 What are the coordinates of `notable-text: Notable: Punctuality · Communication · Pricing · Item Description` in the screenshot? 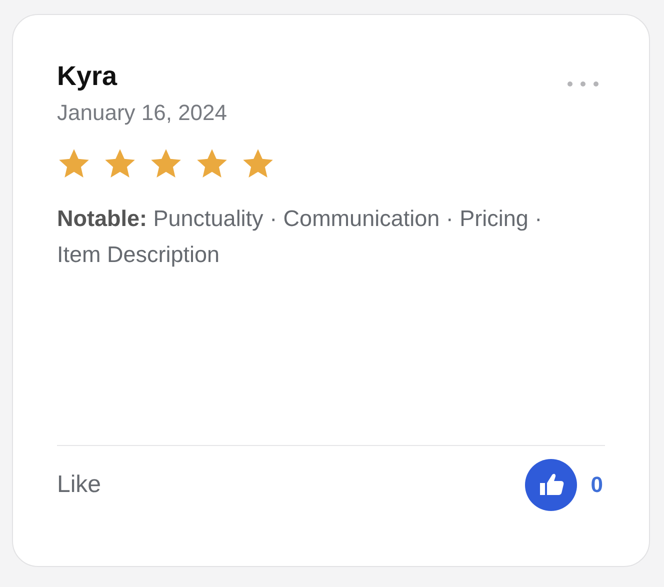 It's located at (300, 237).